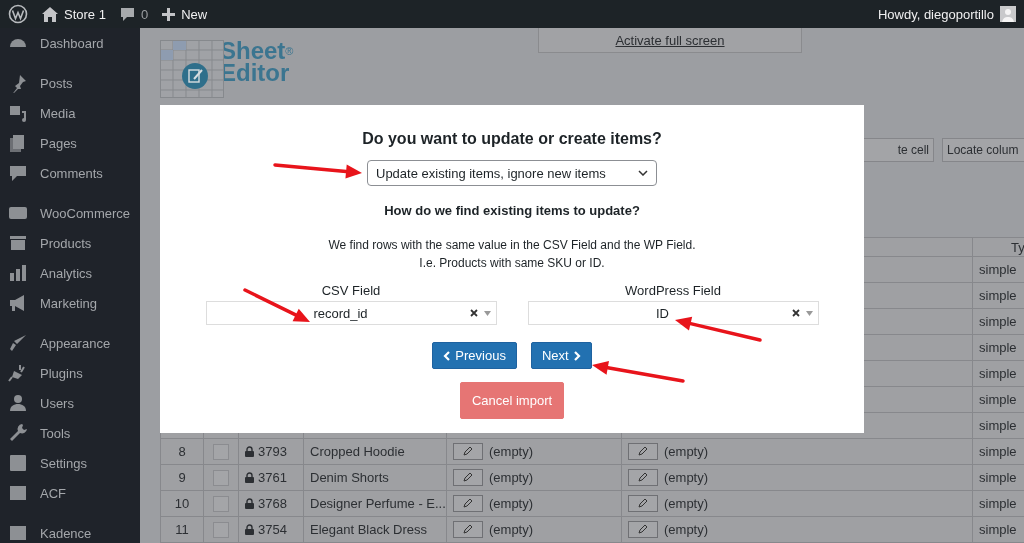 This screenshot has width=1024, height=543. I want to click on menu-item: Tools, so click(70, 433).